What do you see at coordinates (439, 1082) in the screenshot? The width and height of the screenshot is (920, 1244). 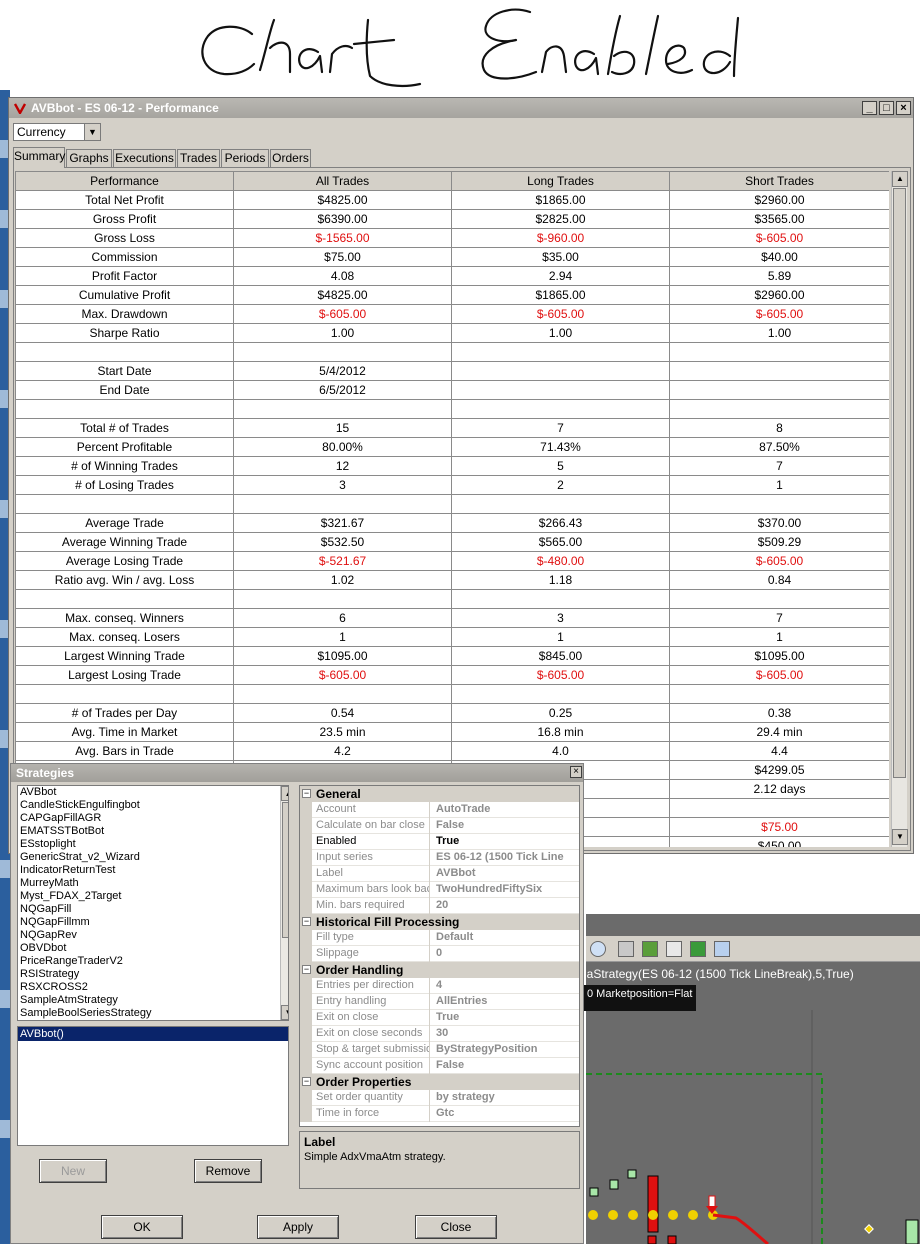 I see `property-category: − Order Properties` at bounding box center [439, 1082].